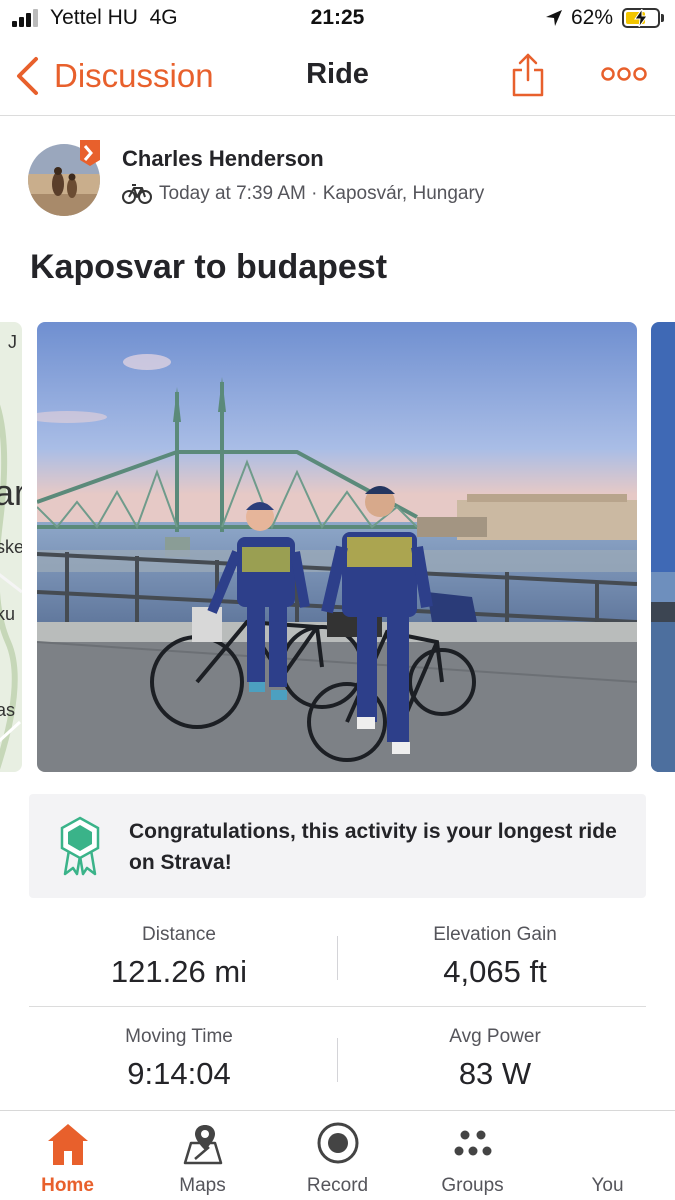  What do you see at coordinates (134, 75) in the screenshot?
I see `back-button-label: Discussion` at bounding box center [134, 75].